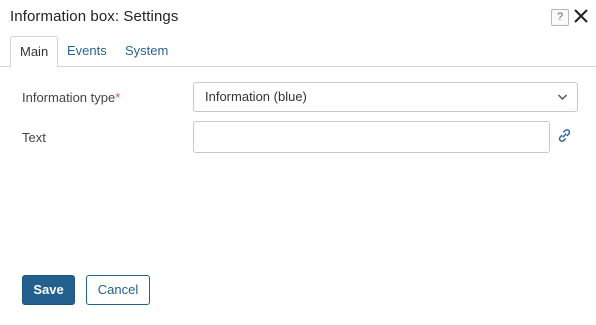 Image resolution: width=596 pixels, height=325 pixels. Describe the element at coordinates (256, 96) in the screenshot. I see `info-type-selected-value: Information (blue)` at that location.